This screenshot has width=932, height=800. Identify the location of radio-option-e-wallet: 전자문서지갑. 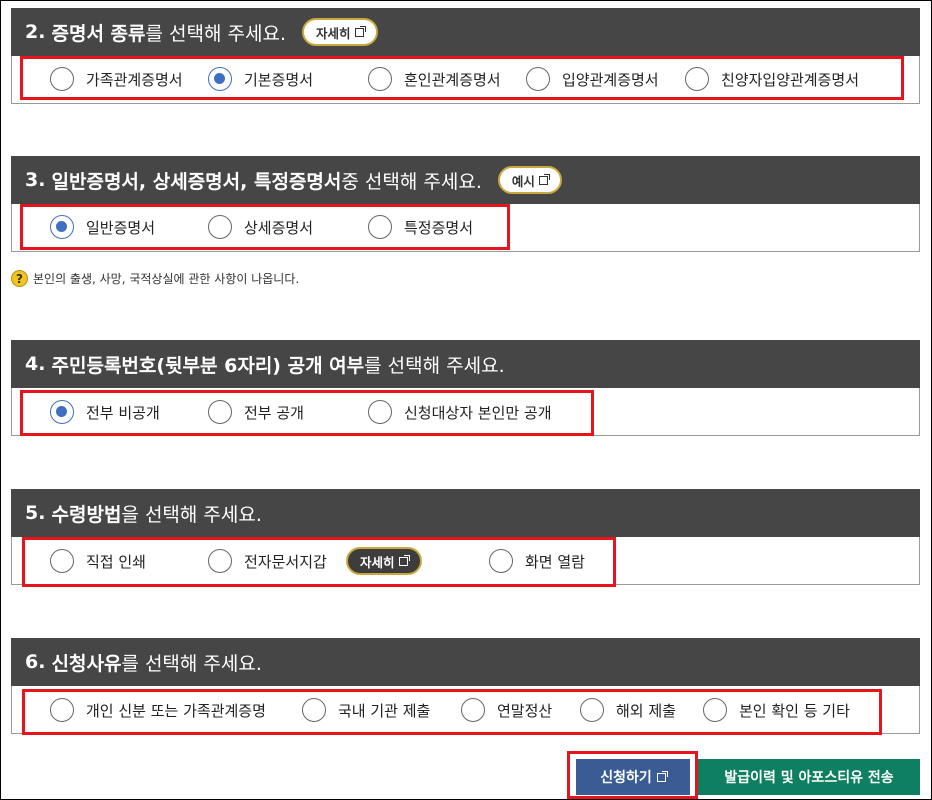
(267, 561).